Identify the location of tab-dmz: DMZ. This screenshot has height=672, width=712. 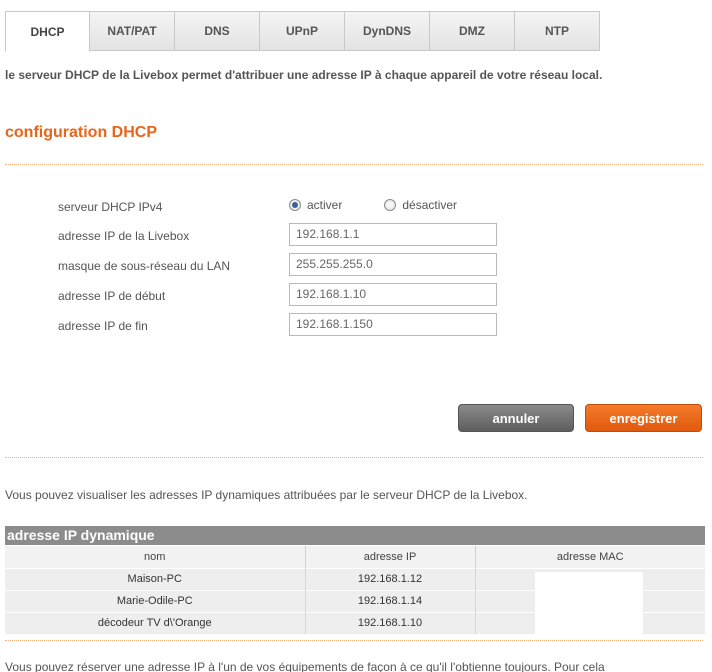
(472, 31).